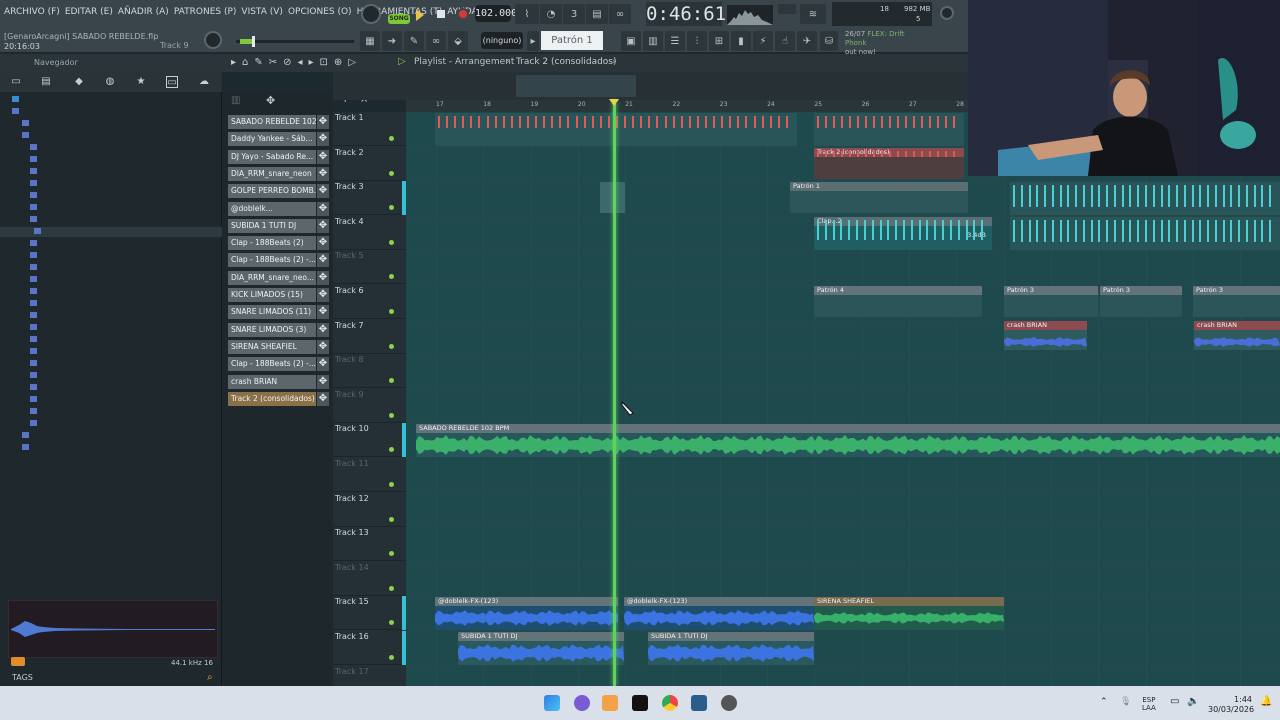 This screenshot has width=1280, height=720. What do you see at coordinates (848, 441) in the screenshot?
I see `playlist-clip: SABADO REBELDE 102 BPM` at bounding box center [848, 441].